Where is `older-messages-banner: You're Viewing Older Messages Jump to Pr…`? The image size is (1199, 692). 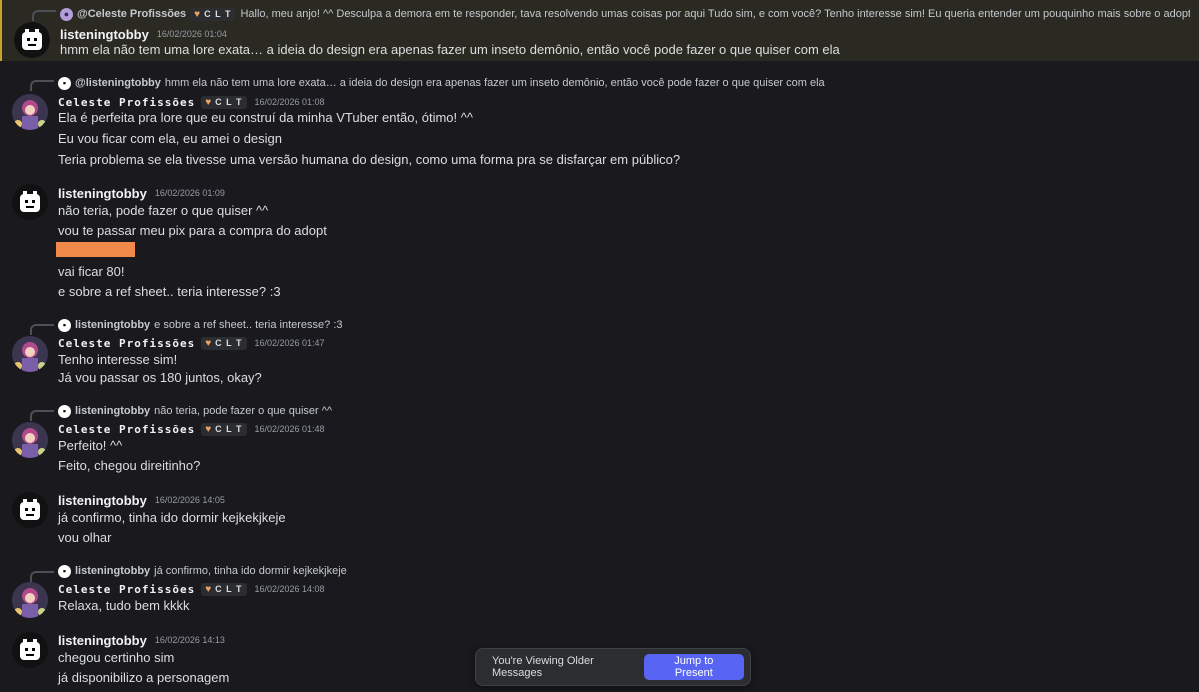 older-messages-banner: You're Viewing Older Messages Jump to Pr… is located at coordinates (613, 667).